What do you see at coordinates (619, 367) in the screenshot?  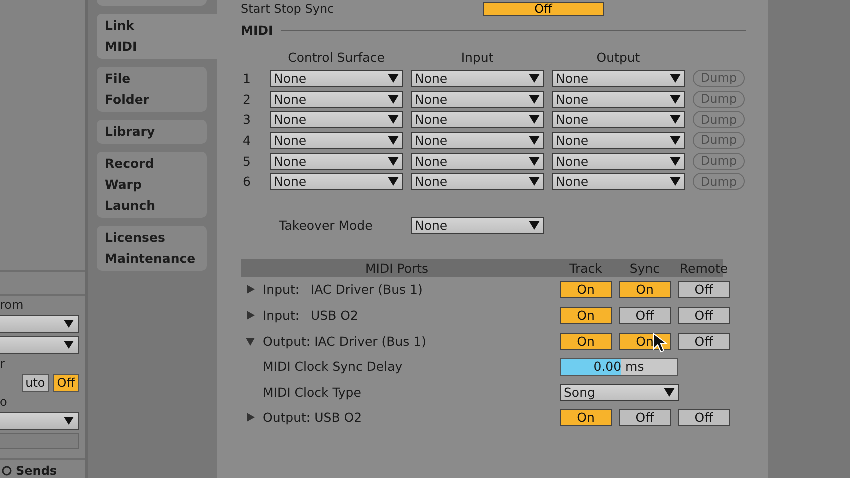 I see `slider: 0.00 ms` at bounding box center [619, 367].